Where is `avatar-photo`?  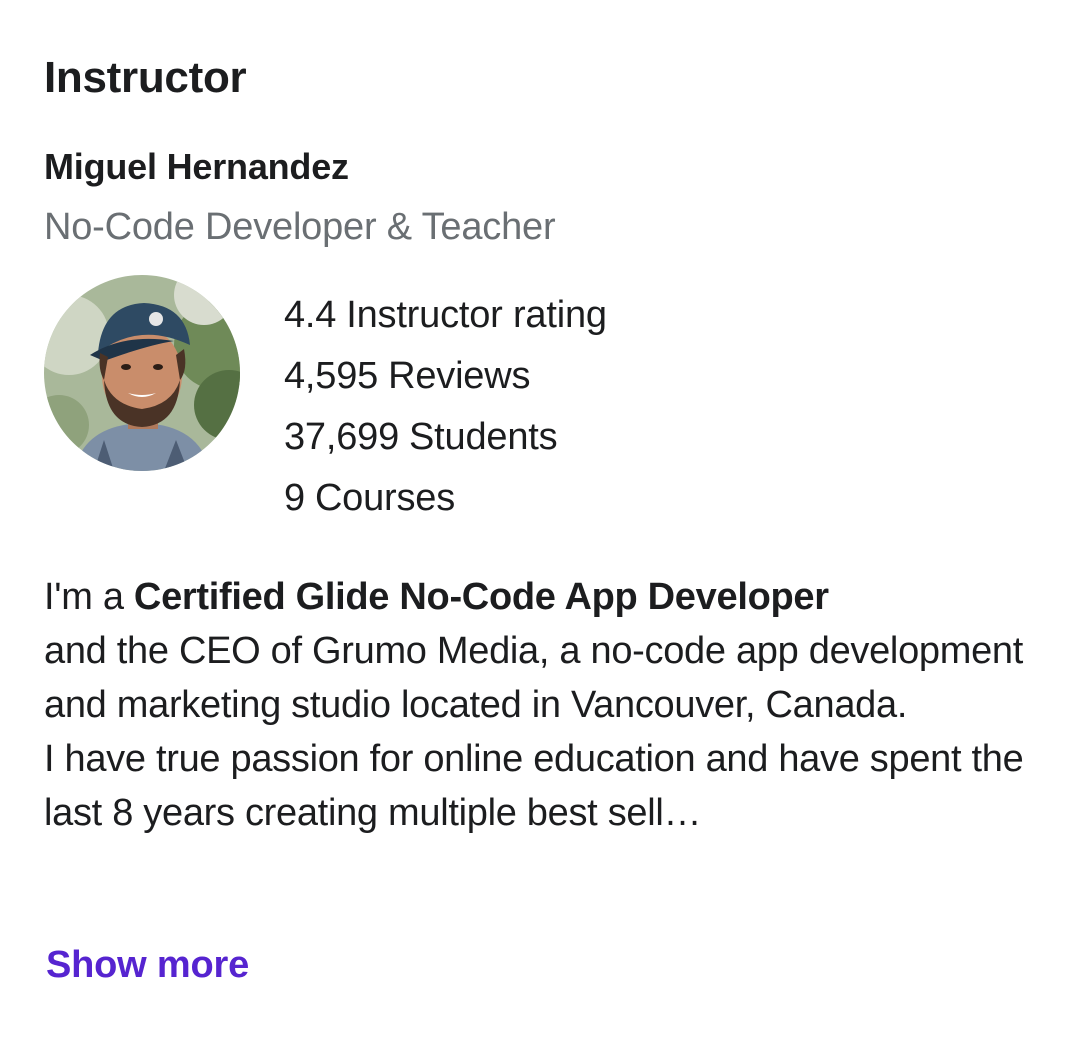
avatar-photo is located at coordinates (142, 373).